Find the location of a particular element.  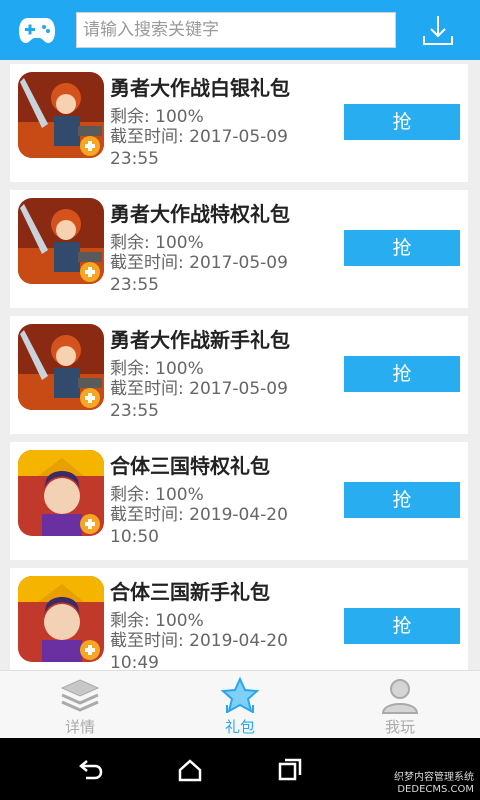

gift-title: 合体三国特权礼包 is located at coordinates (190, 466).